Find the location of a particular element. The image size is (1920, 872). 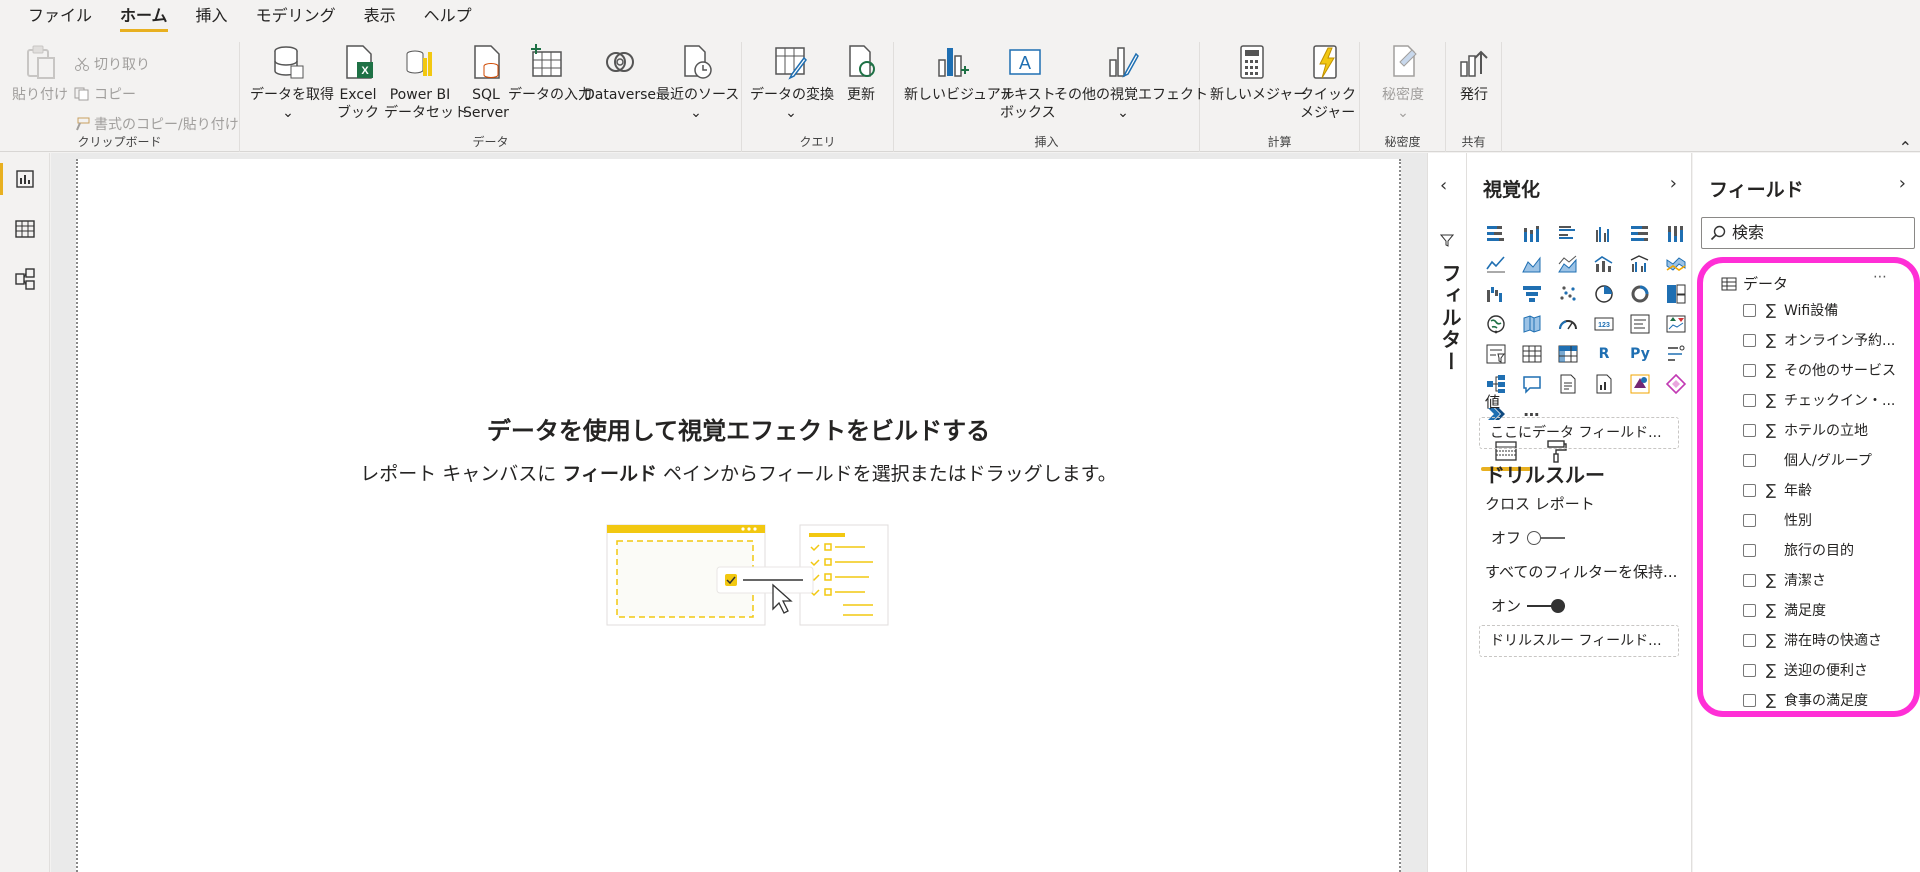

stacked-column-chart-icon is located at coordinates (1532, 234).